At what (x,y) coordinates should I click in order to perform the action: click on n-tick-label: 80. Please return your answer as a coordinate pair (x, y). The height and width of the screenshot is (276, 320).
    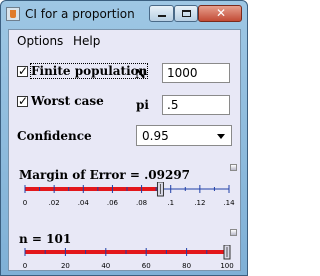
    Looking at the image, I should click on (186, 266).